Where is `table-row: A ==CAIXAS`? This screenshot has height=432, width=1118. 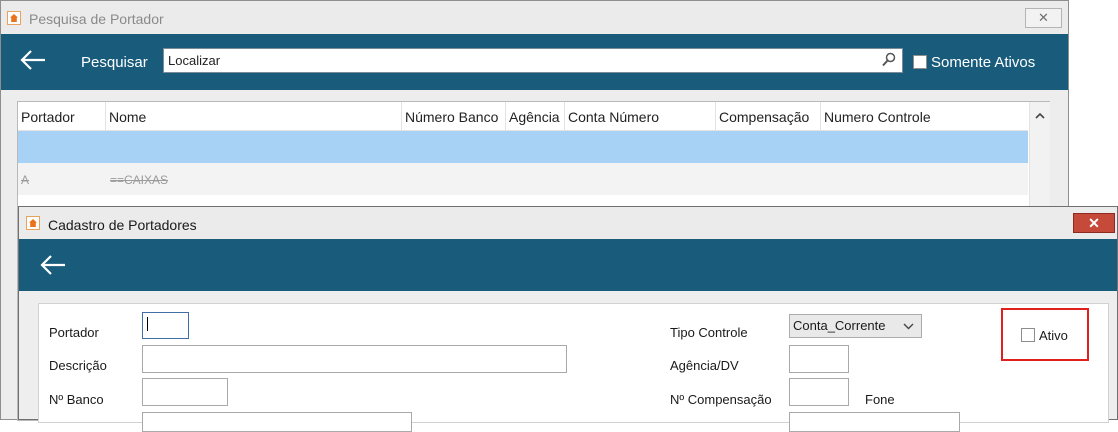
table-row: A ==CAIXAS is located at coordinates (523, 179).